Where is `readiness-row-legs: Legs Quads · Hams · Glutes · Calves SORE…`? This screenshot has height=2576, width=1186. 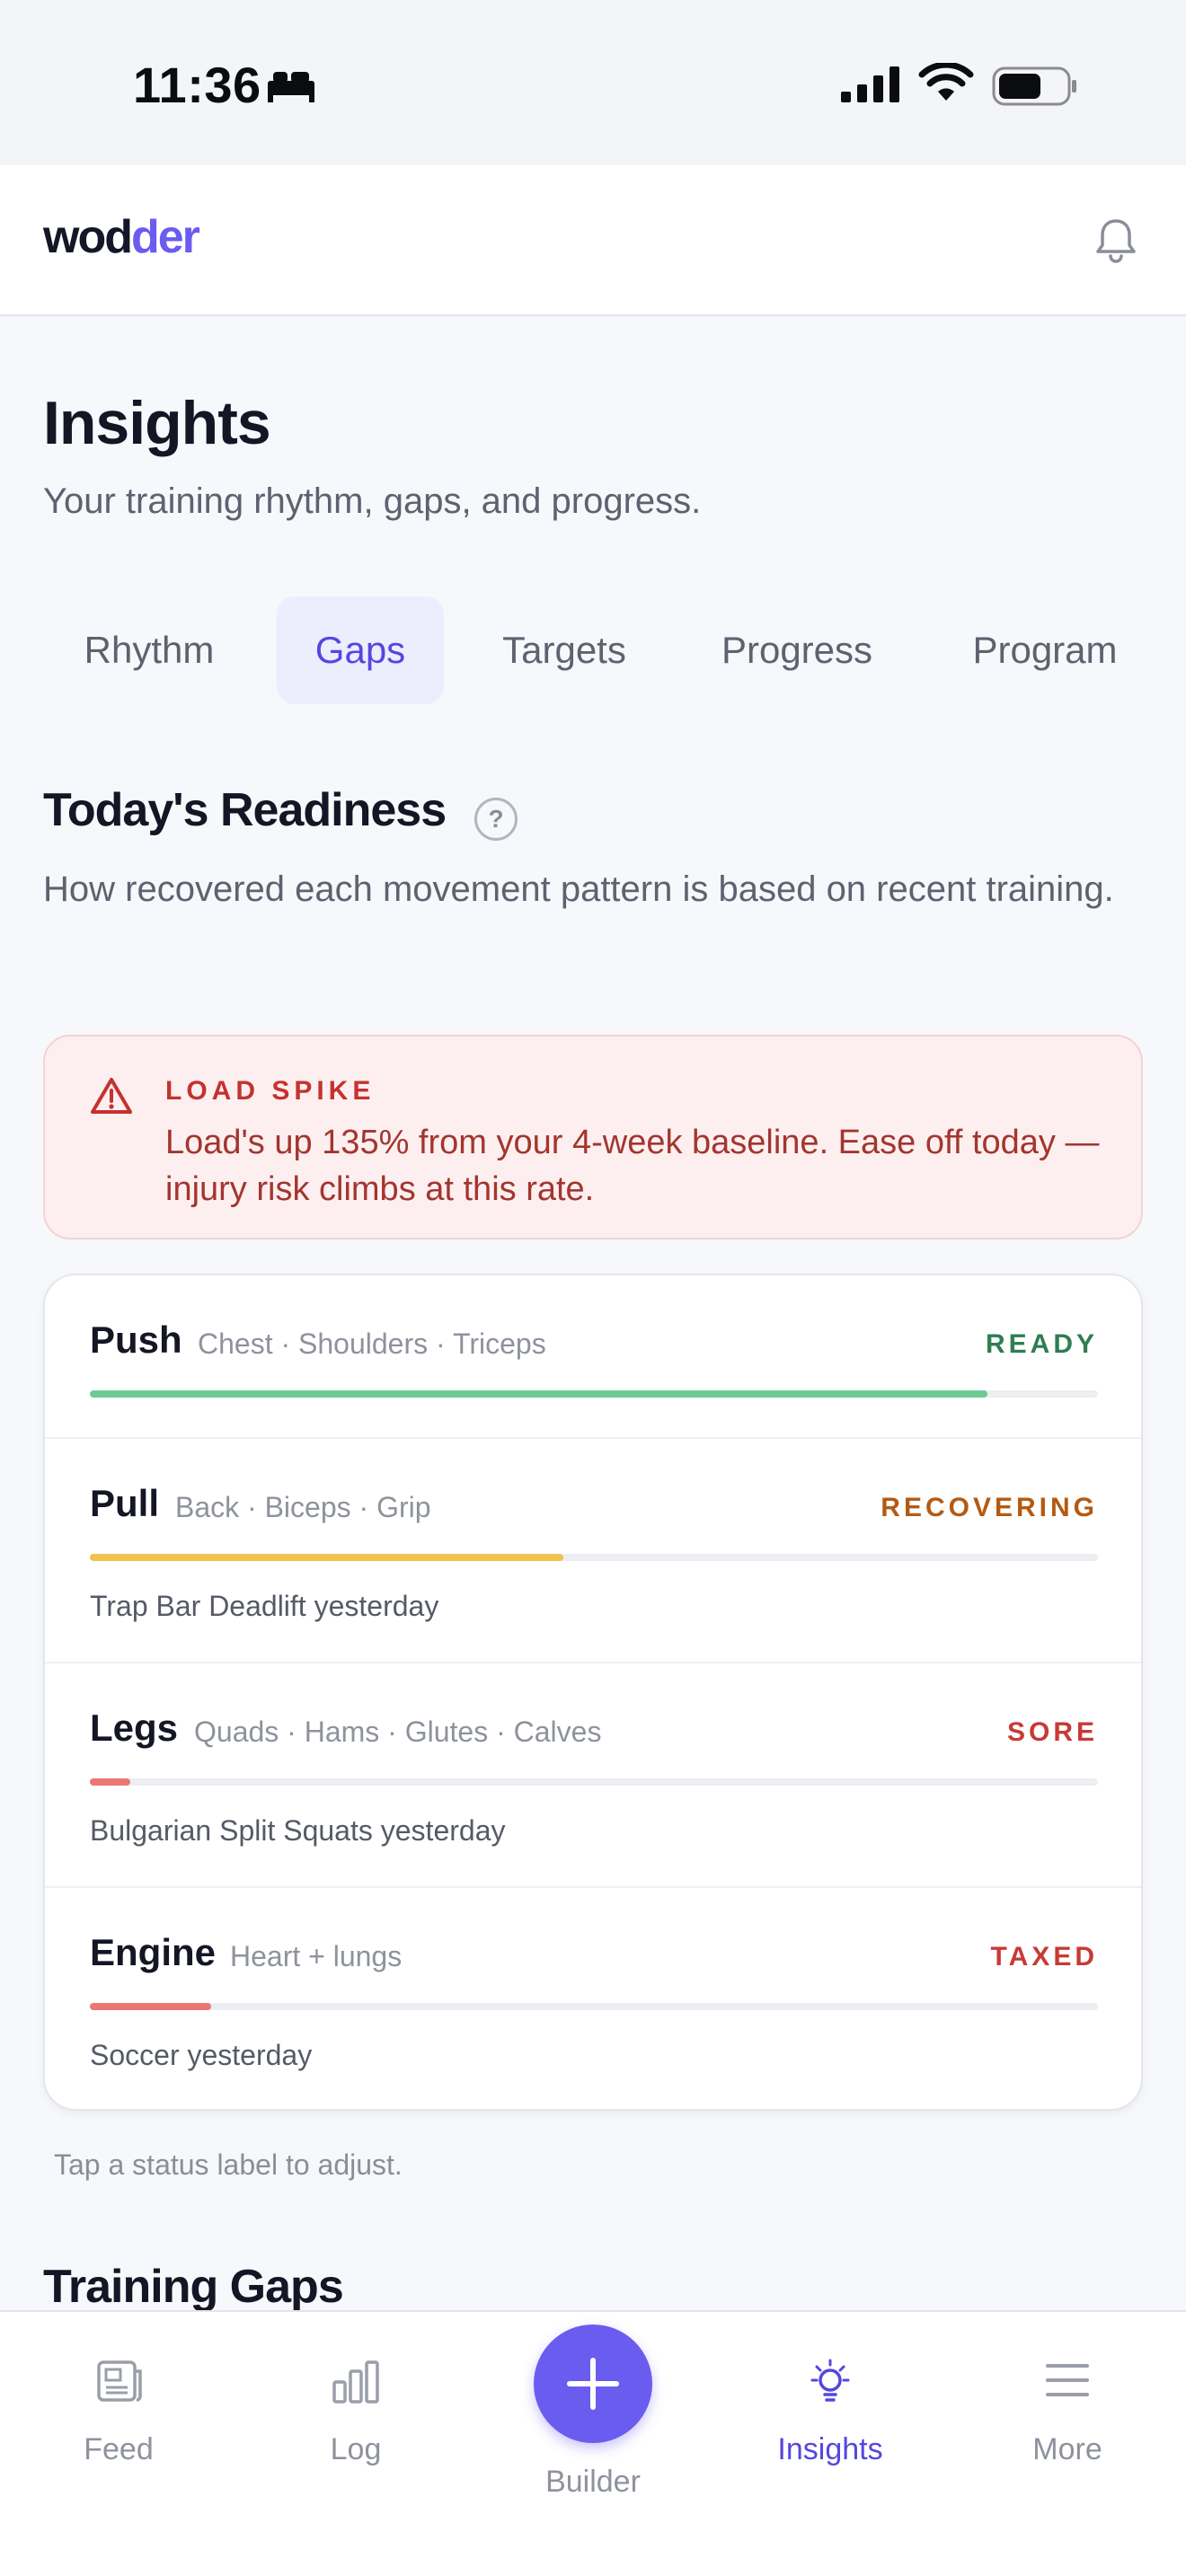
readiness-row-legs: Legs Quads · Hams · Glutes · Calves SORE… is located at coordinates (593, 1775).